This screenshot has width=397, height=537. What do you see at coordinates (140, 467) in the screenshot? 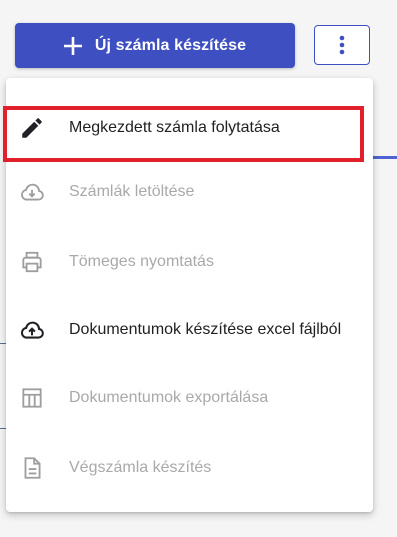
I see `menu-item-label: Végszámla készítés` at bounding box center [140, 467].